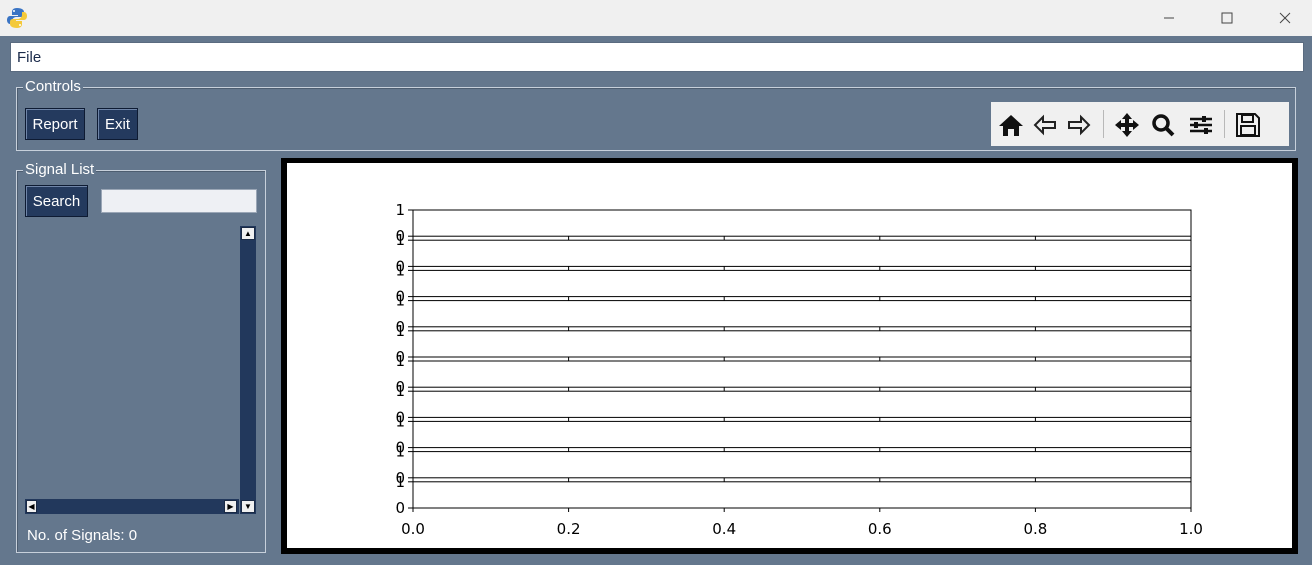  I want to click on close-icon, so click(1285, 18).